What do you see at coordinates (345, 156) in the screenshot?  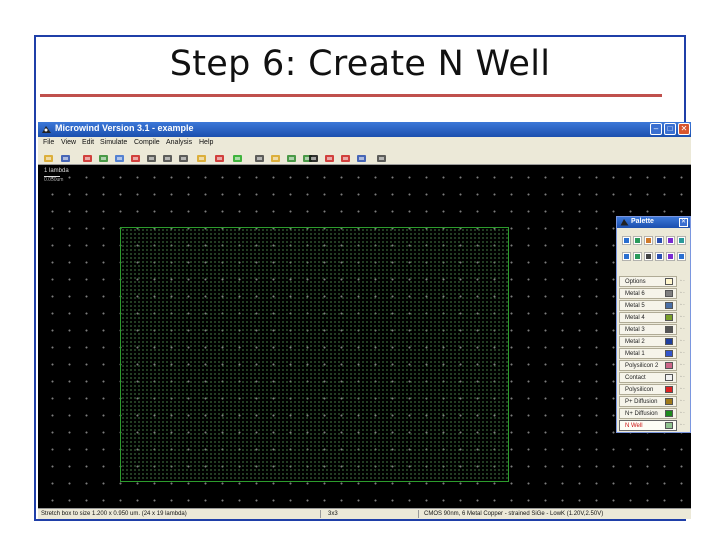 I see `chart-icon` at bounding box center [345, 156].